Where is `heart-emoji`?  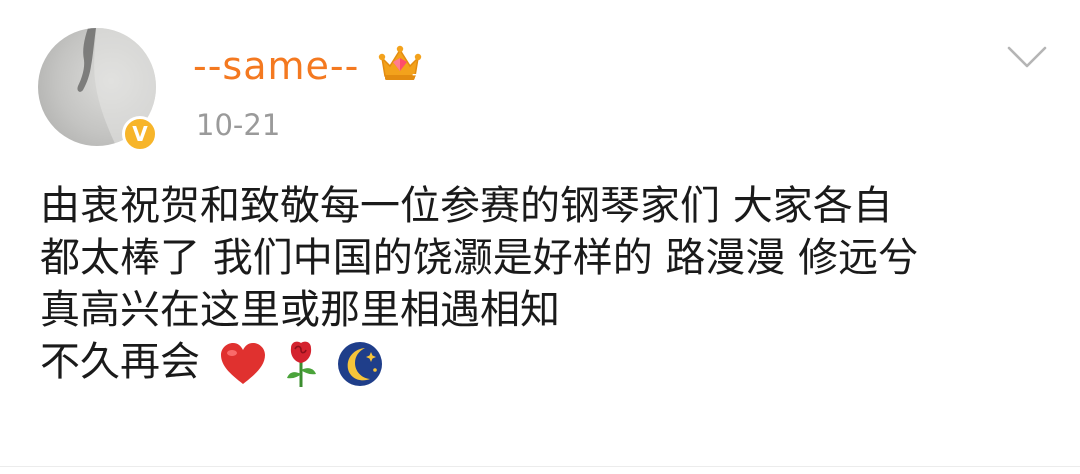
heart-emoji is located at coordinates (242, 363).